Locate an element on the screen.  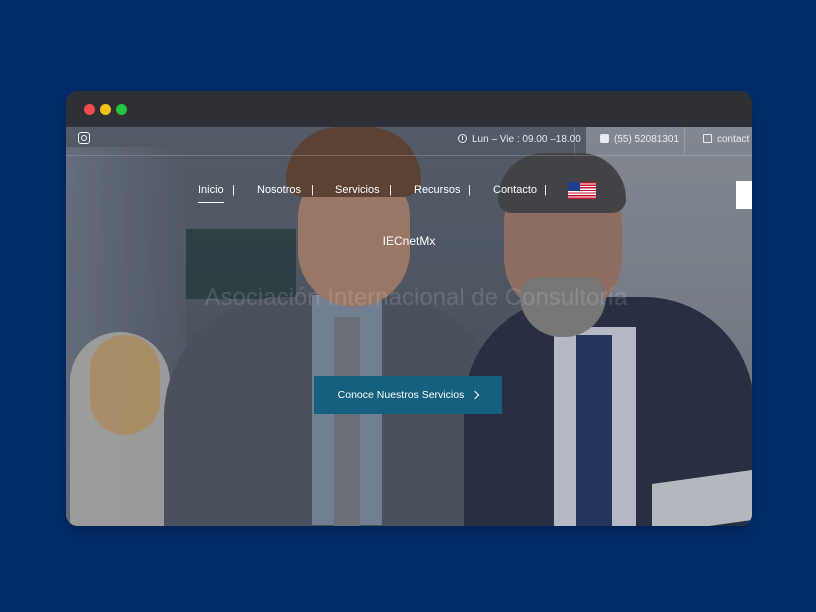
divider is located at coordinates (684, 141).